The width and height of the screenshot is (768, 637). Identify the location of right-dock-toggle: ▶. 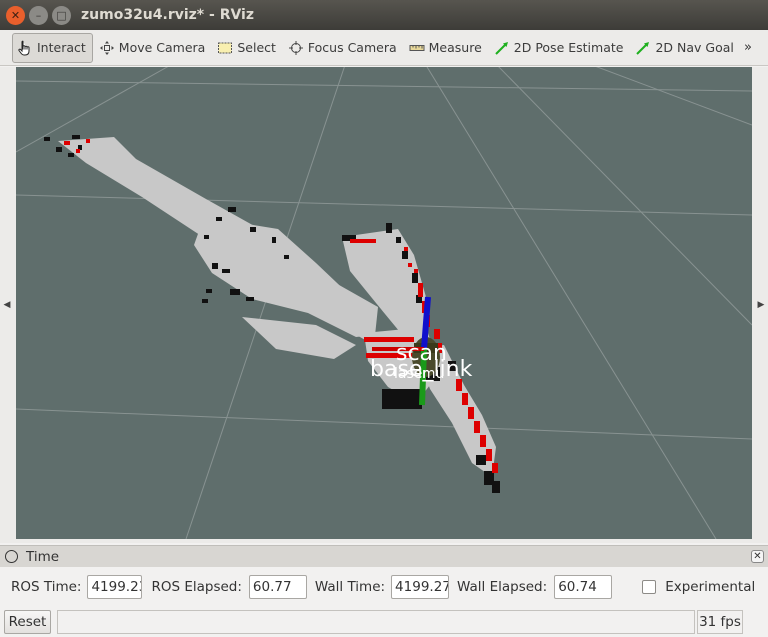
(761, 305).